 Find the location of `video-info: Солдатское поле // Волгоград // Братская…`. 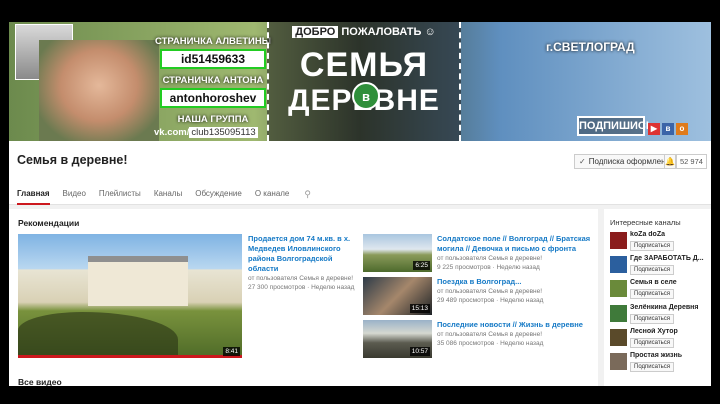

video-info: Солдатское поле // Волгоград // Братская… is located at coordinates (516, 253).